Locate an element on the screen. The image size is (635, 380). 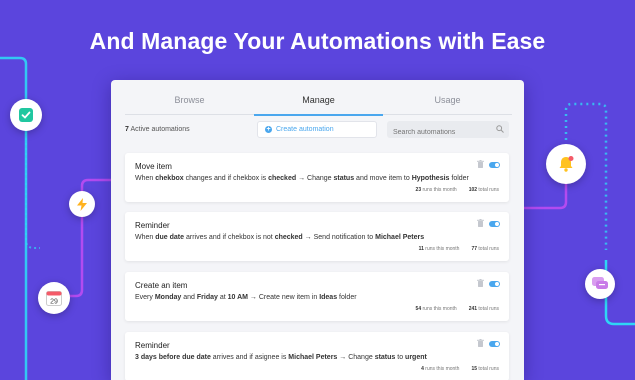
total-runs: 102 total runs is located at coordinates (483, 190).